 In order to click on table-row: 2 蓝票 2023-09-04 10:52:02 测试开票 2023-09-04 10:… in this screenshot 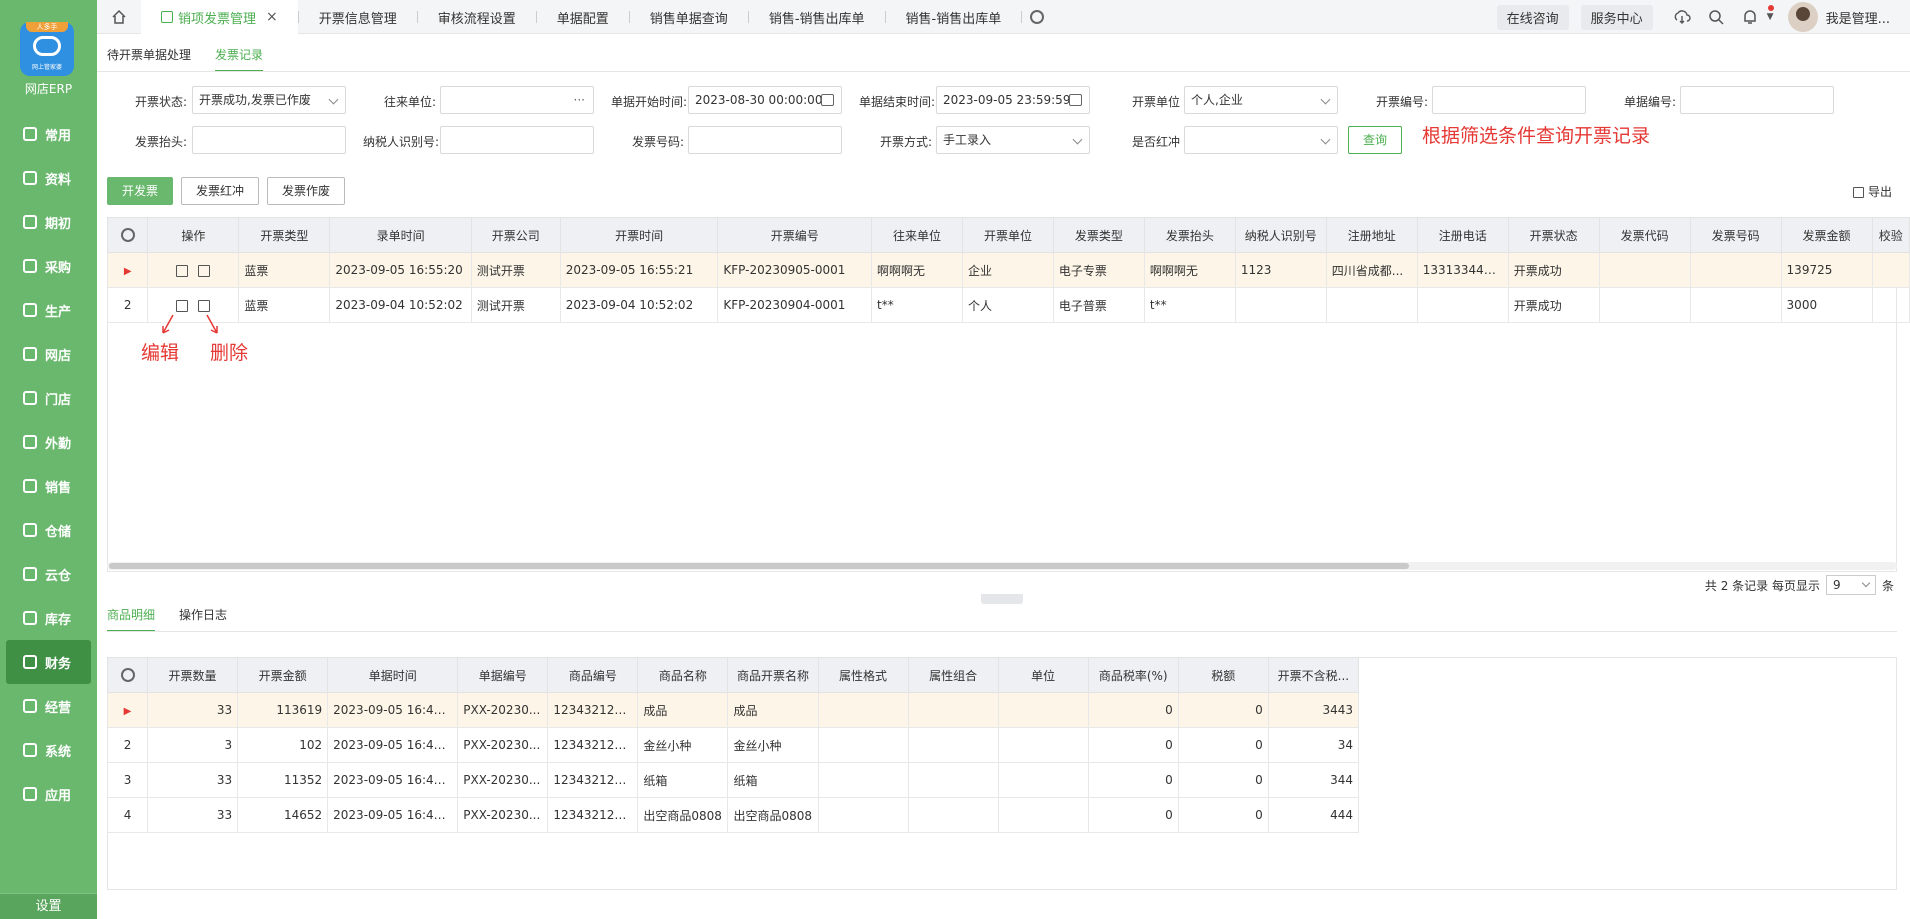, I will do `click(1008, 305)`.